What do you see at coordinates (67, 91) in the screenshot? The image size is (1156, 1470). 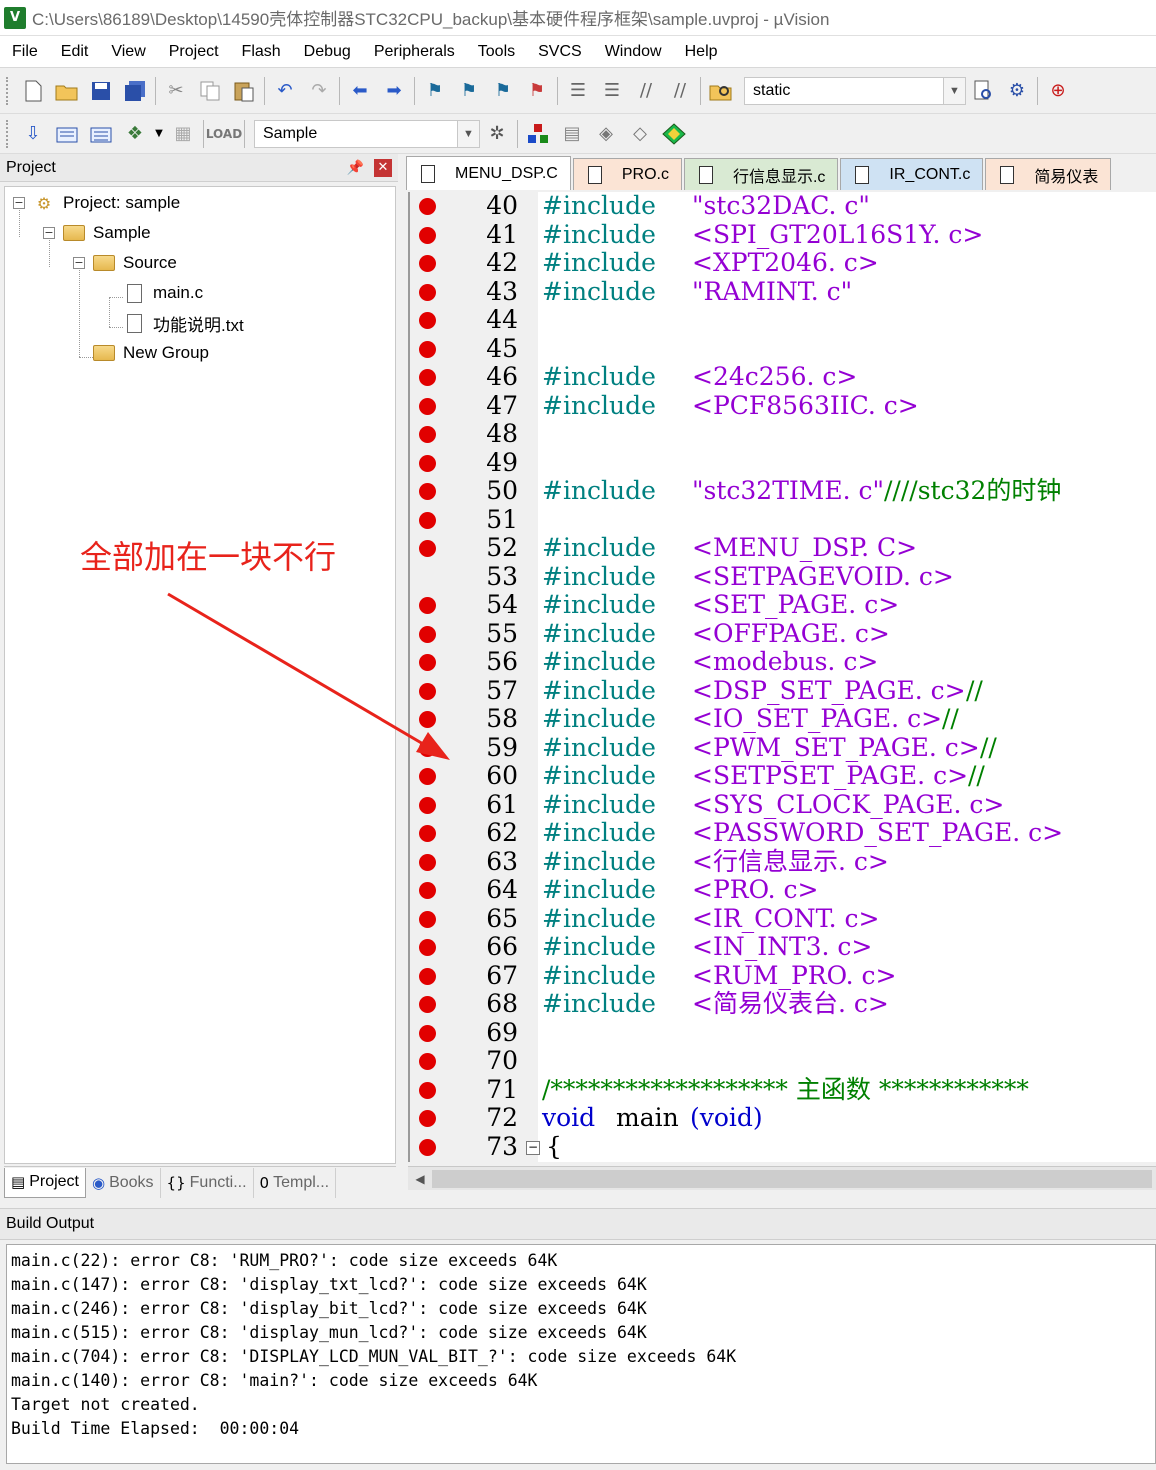 I see `open-folder-icon` at bounding box center [67, 91].